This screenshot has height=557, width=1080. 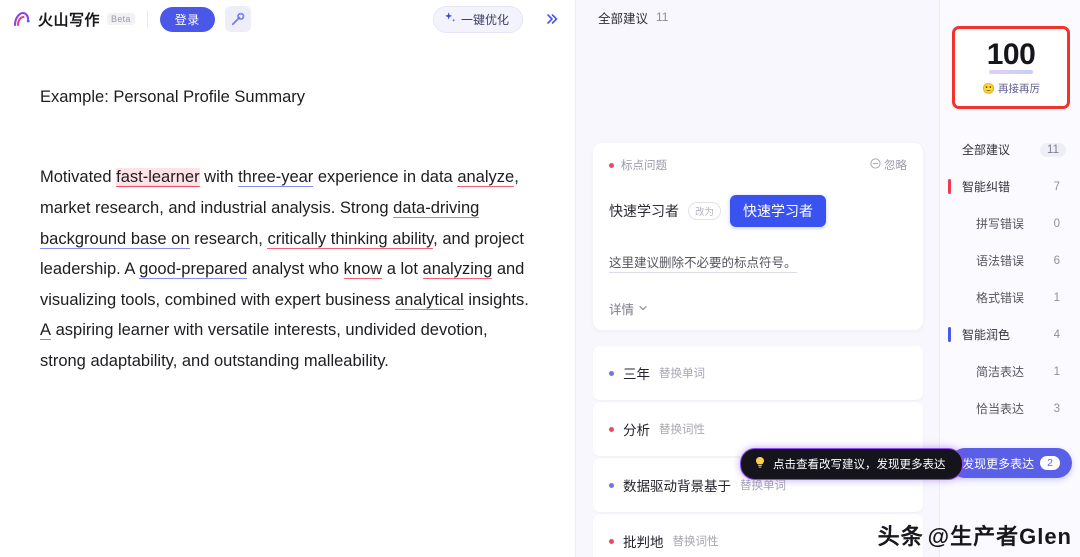 I want to click on category-row: 恰当表达 3, so click(x=1010, y=408).